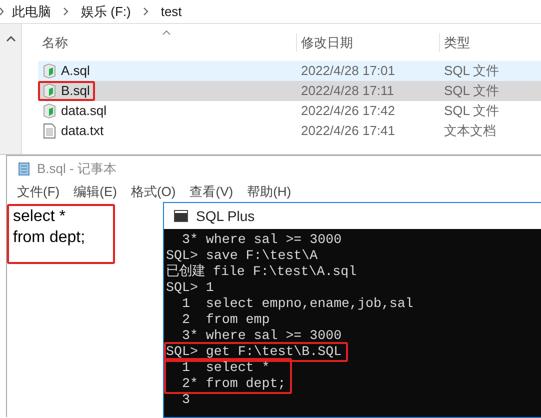 Image resolution: width=541 pixels, height=418 pixels. Describe the element at coordinates (225, 320) in the screenshot. I see `console-line: 2 from emp` at that location.